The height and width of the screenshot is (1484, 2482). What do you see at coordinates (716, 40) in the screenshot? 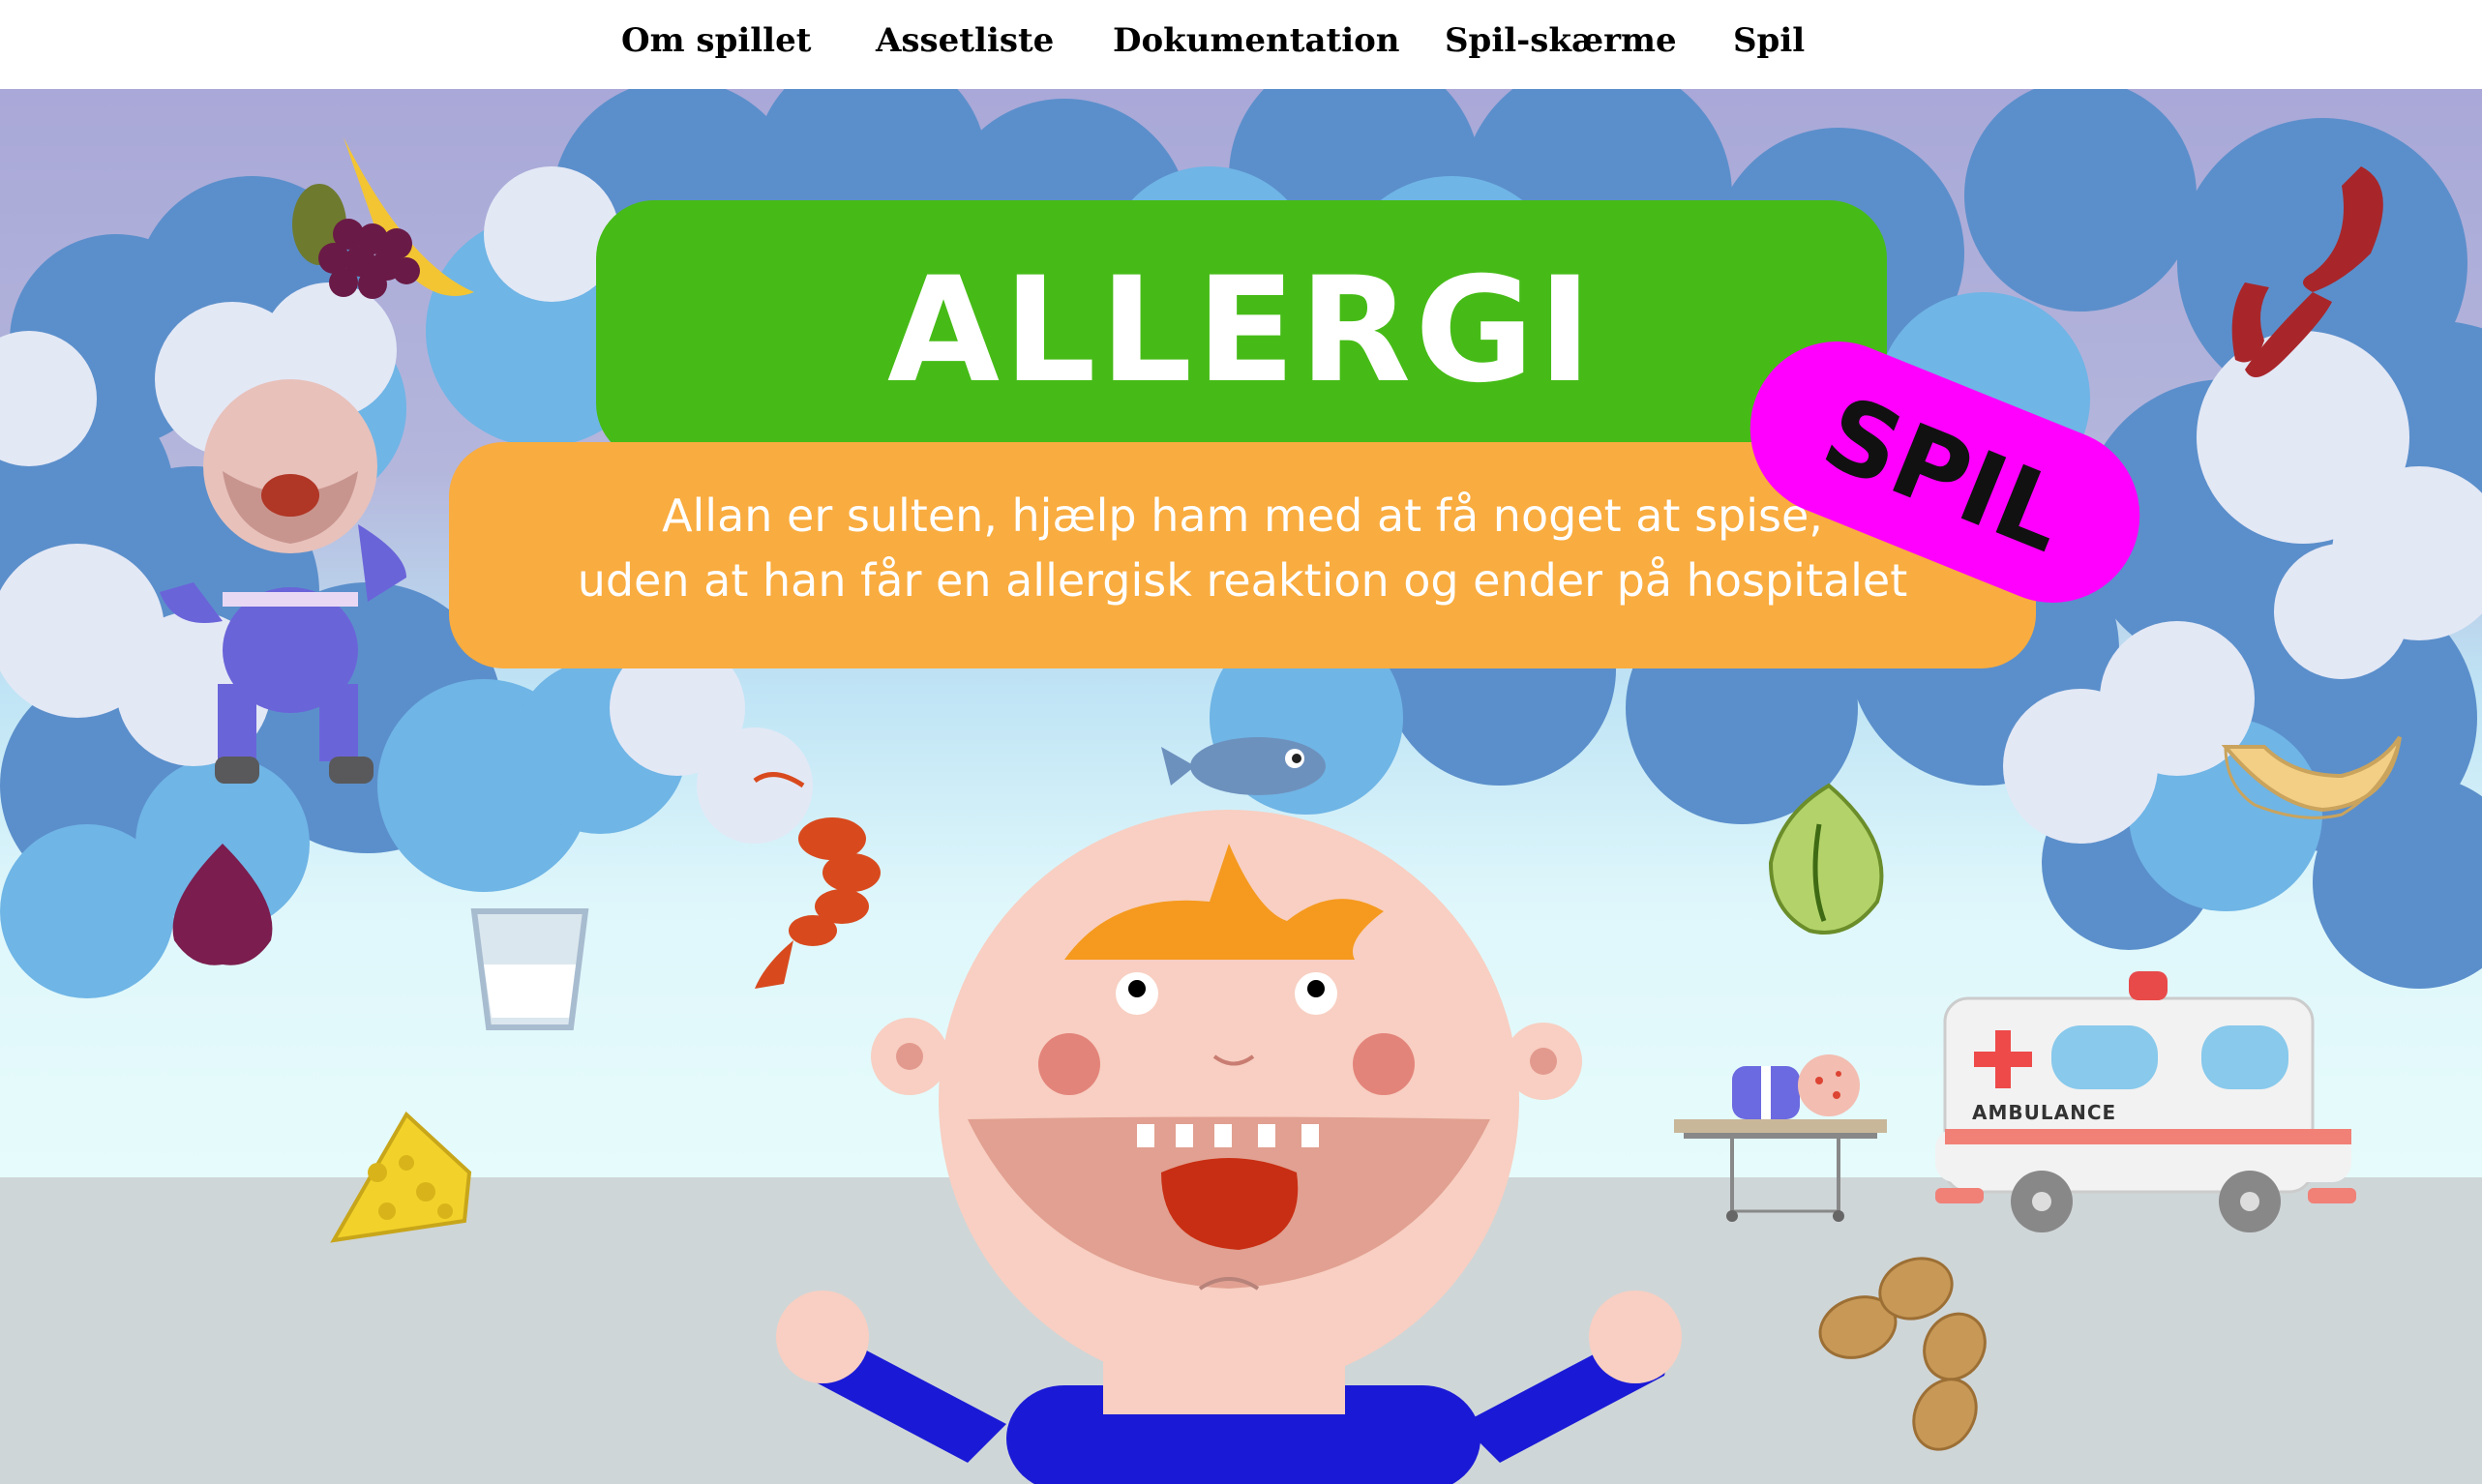
I see `nav-item-om-spillet: Om spillet` at bounding box center [716, 40].